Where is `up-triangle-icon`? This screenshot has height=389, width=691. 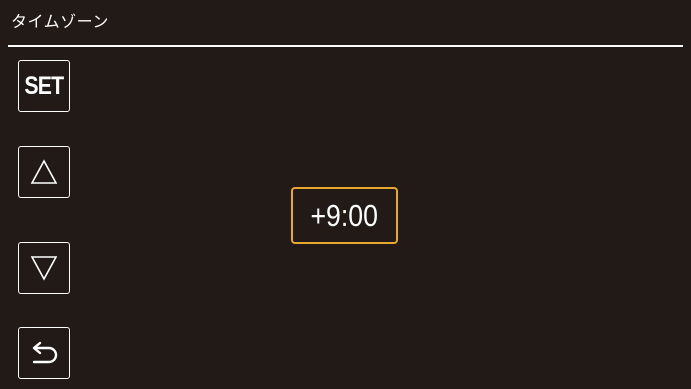
up-triangle-icon is located at coordinates (44, 171).